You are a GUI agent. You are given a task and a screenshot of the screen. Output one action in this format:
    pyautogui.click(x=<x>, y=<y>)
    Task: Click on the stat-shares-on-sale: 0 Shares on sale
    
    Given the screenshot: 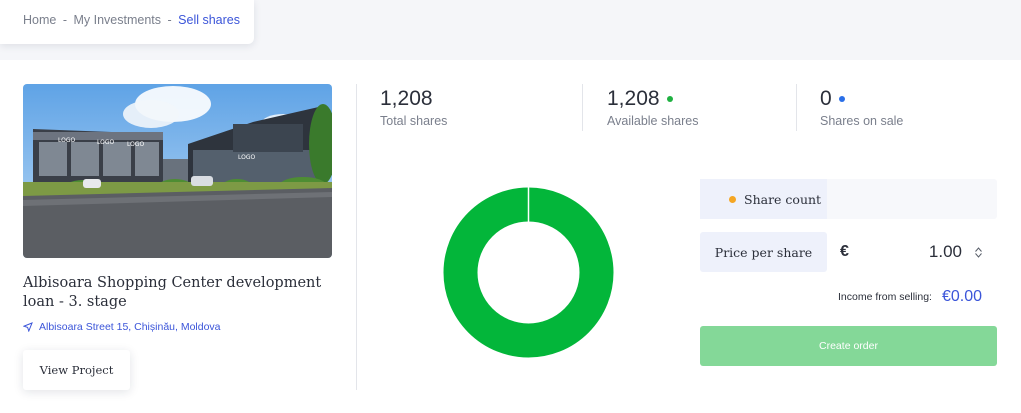 What is the action you would take?
    pyautogui.click(x=861, y=107)
    